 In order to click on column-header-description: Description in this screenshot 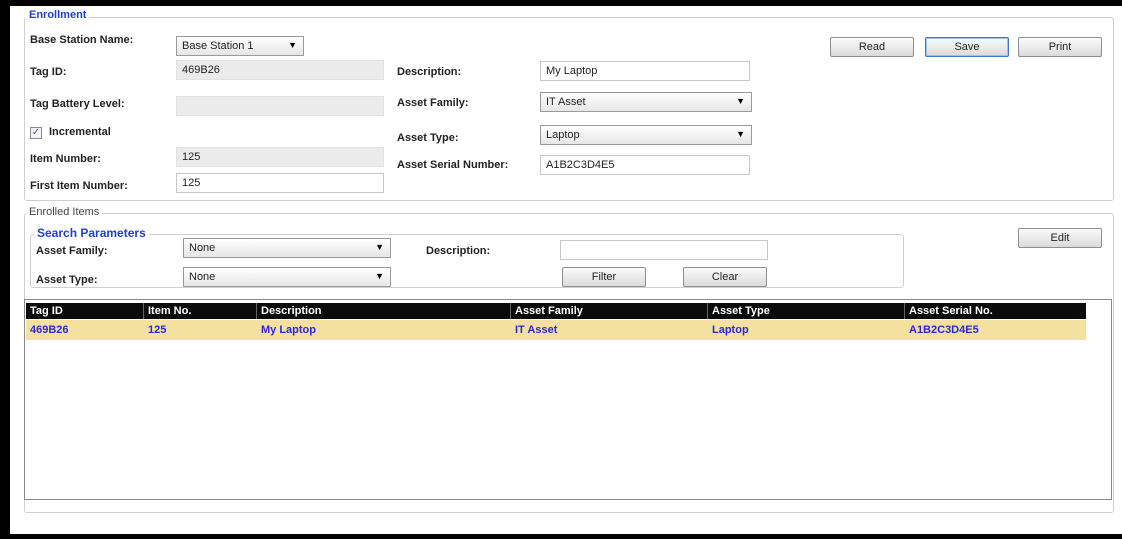, I will do `click(384, 311)`.